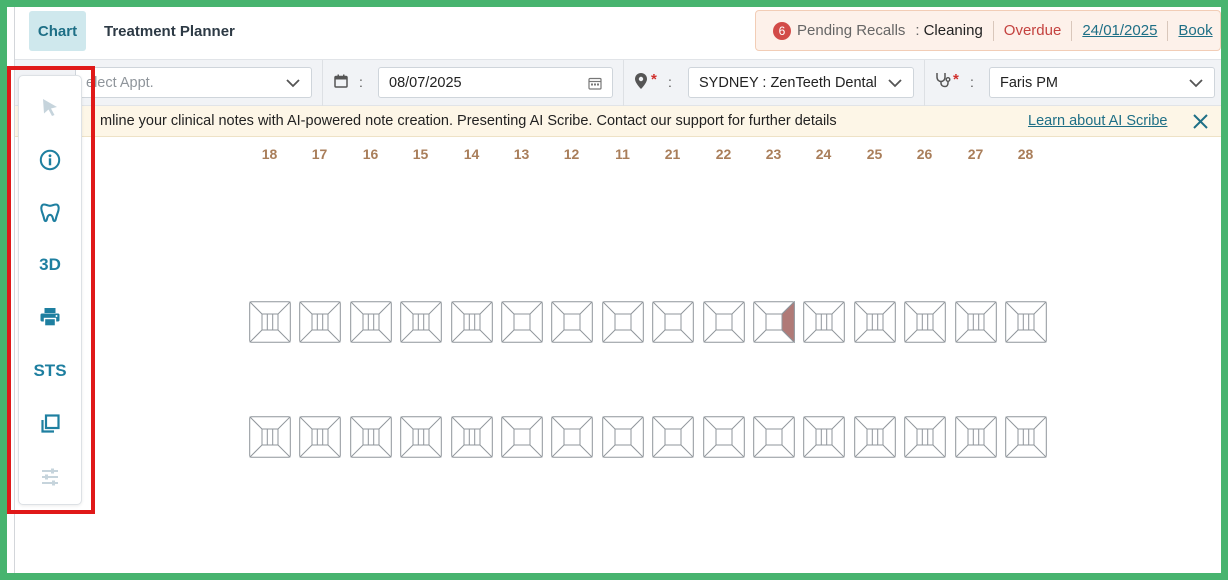  I want to click on adjust-settings-button, so click(50, 477).